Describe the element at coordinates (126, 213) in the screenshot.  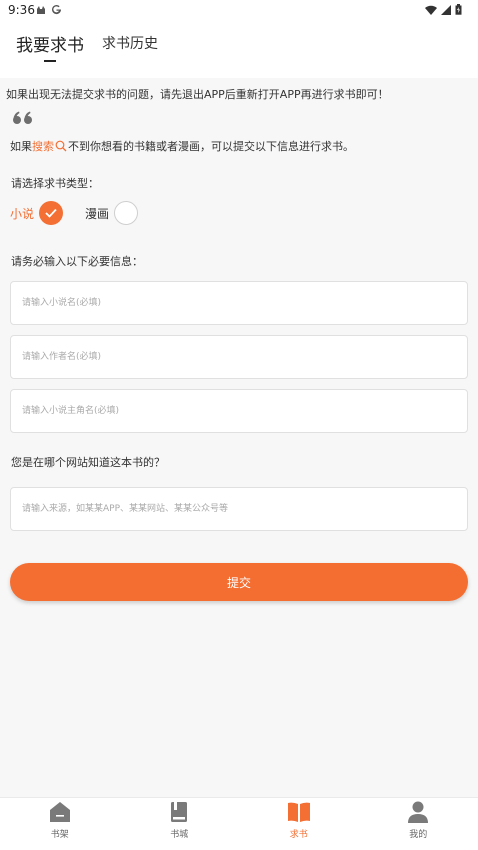
I see `radio-unchecked-icon` at that location.